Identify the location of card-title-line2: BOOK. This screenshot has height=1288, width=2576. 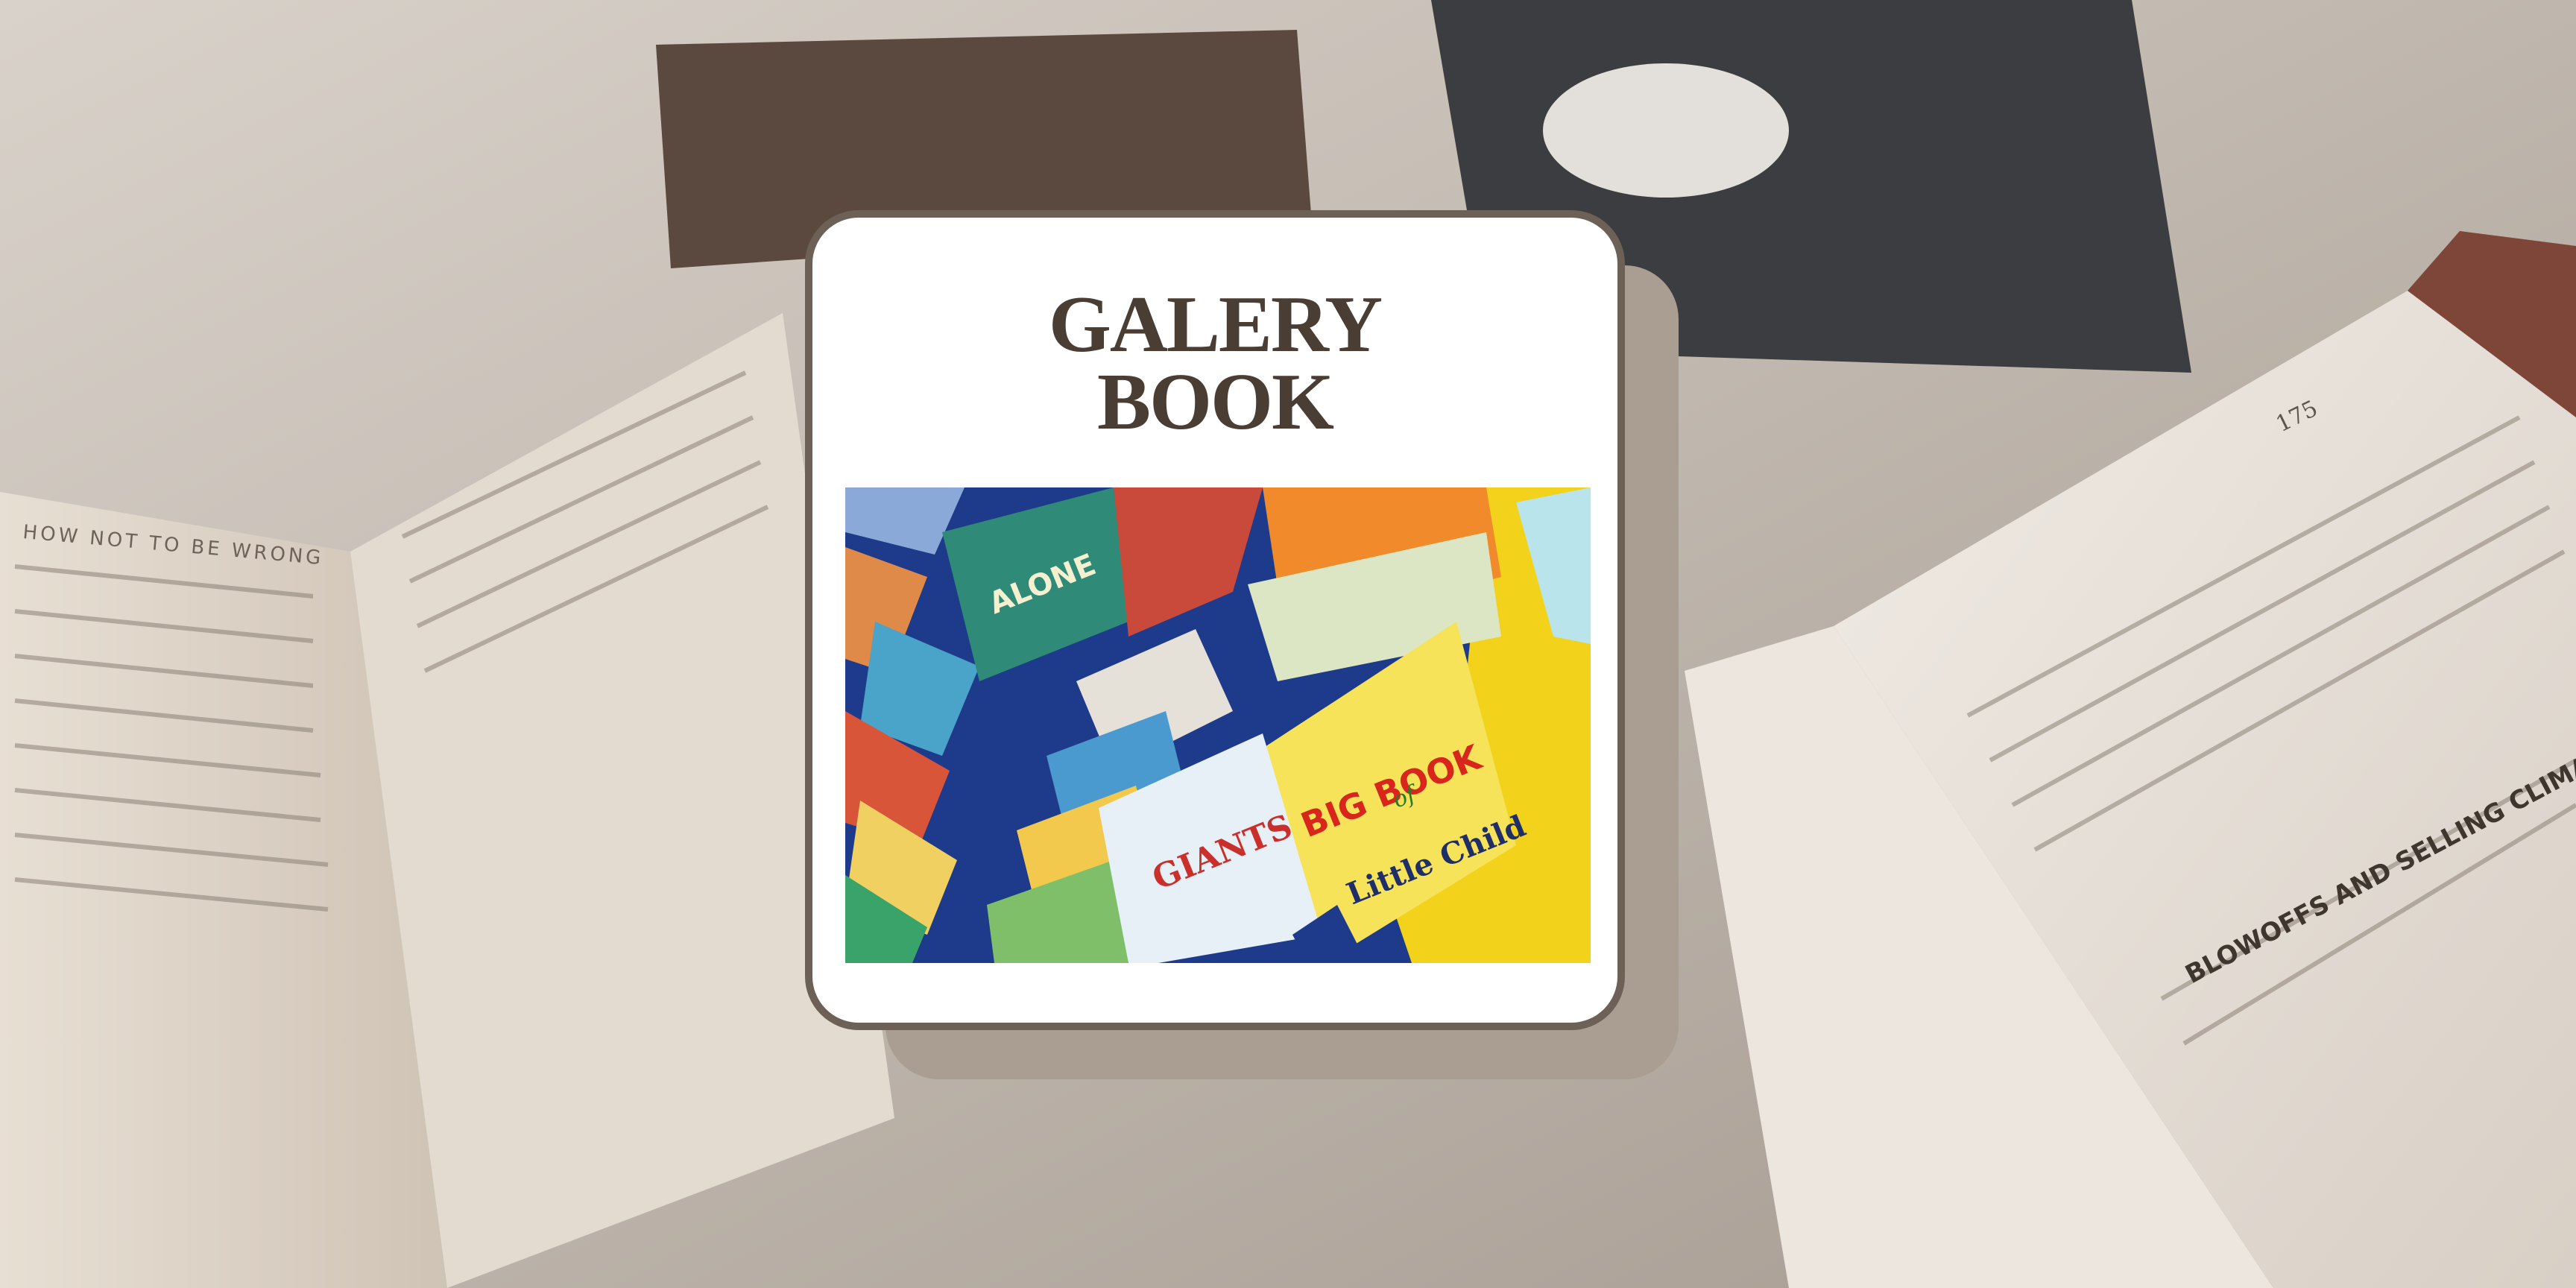
(1215, 402).